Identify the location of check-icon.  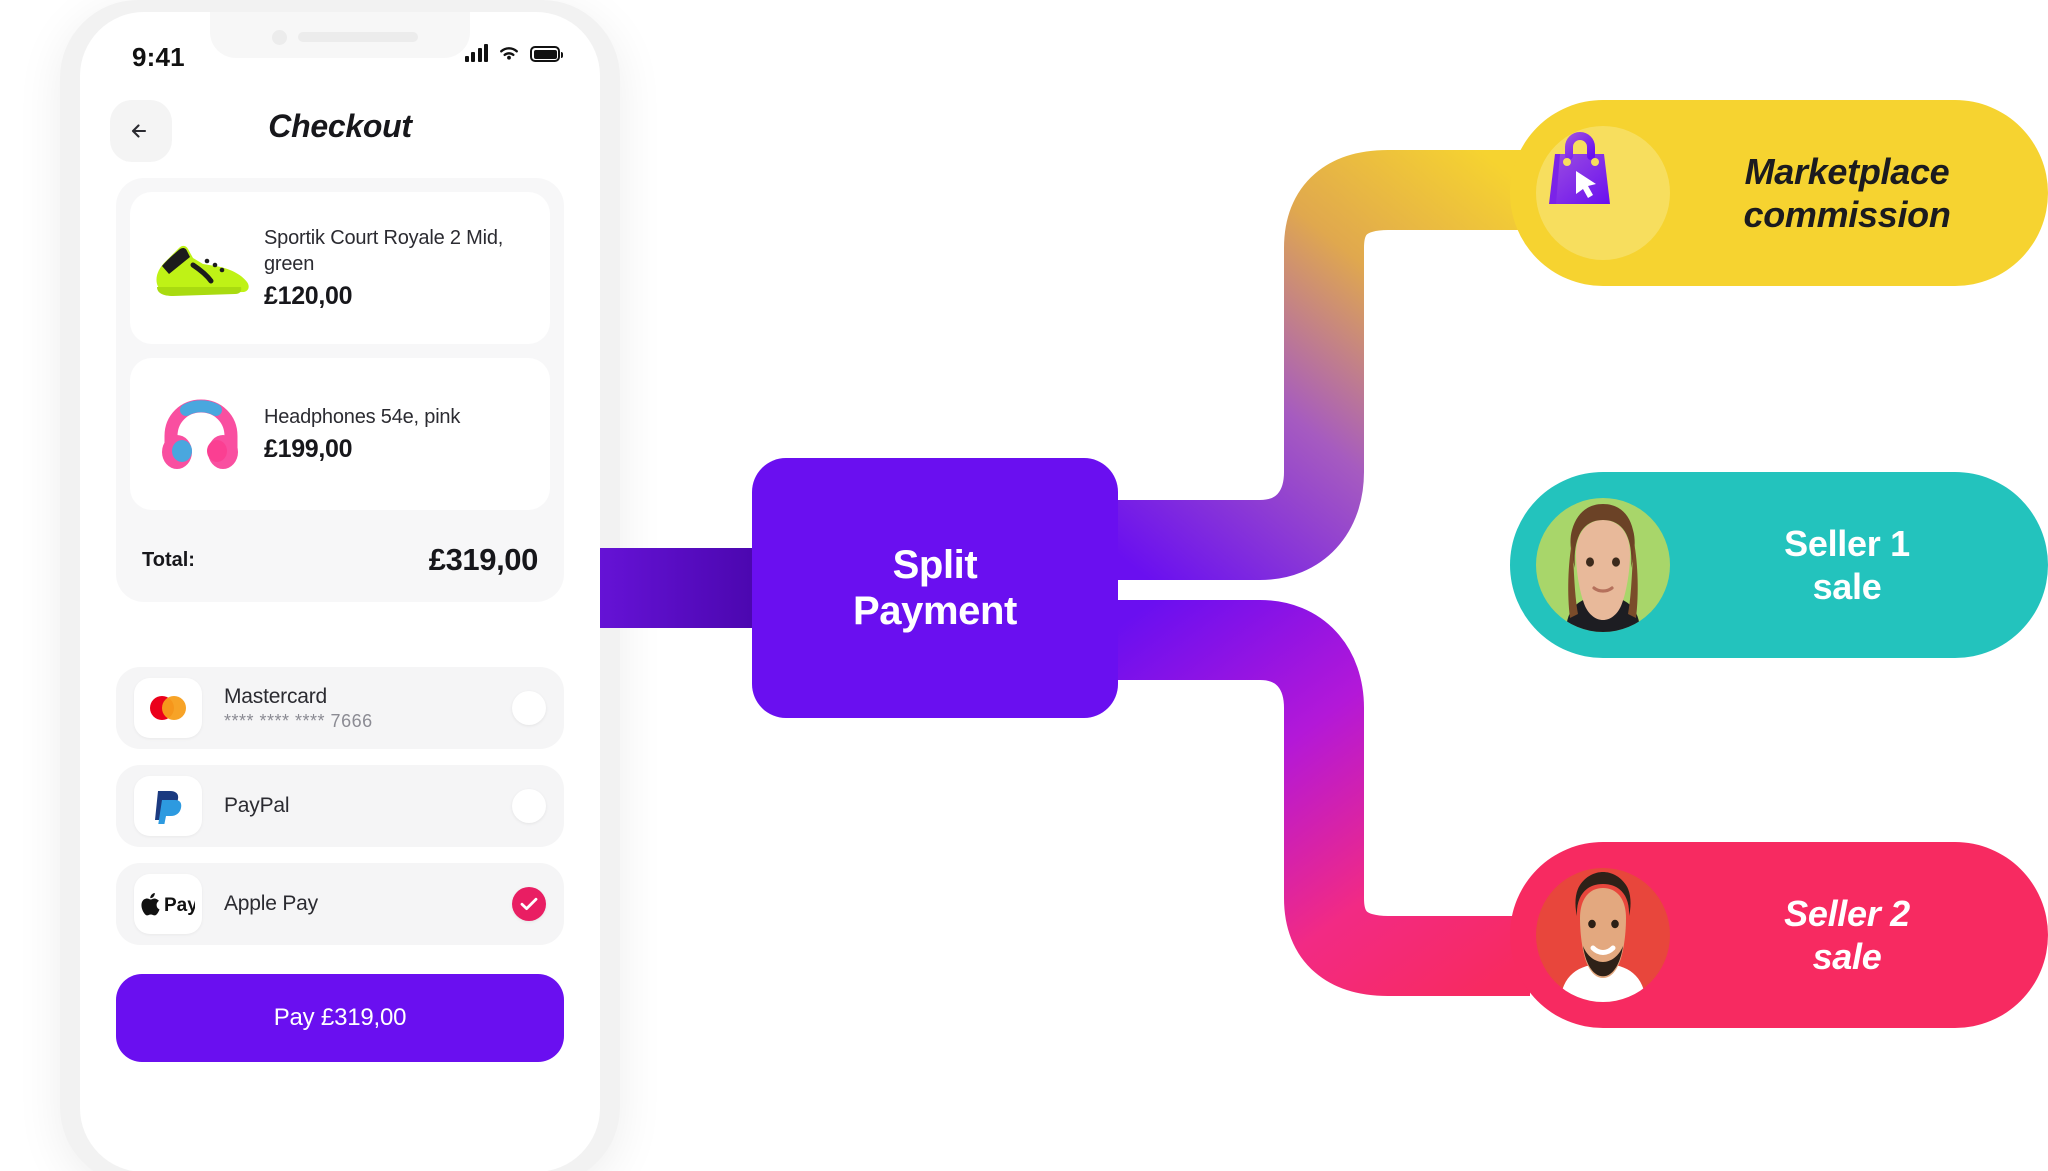
(529, 903).